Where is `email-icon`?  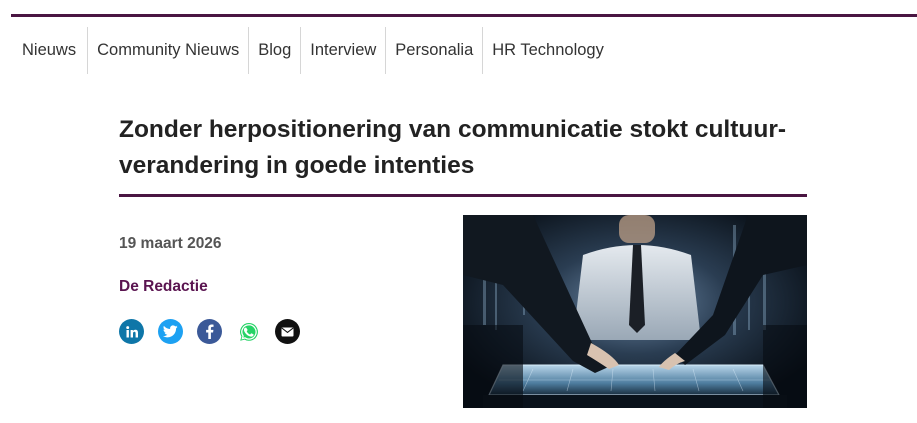 email-icon is located at coordinates (287, 331).